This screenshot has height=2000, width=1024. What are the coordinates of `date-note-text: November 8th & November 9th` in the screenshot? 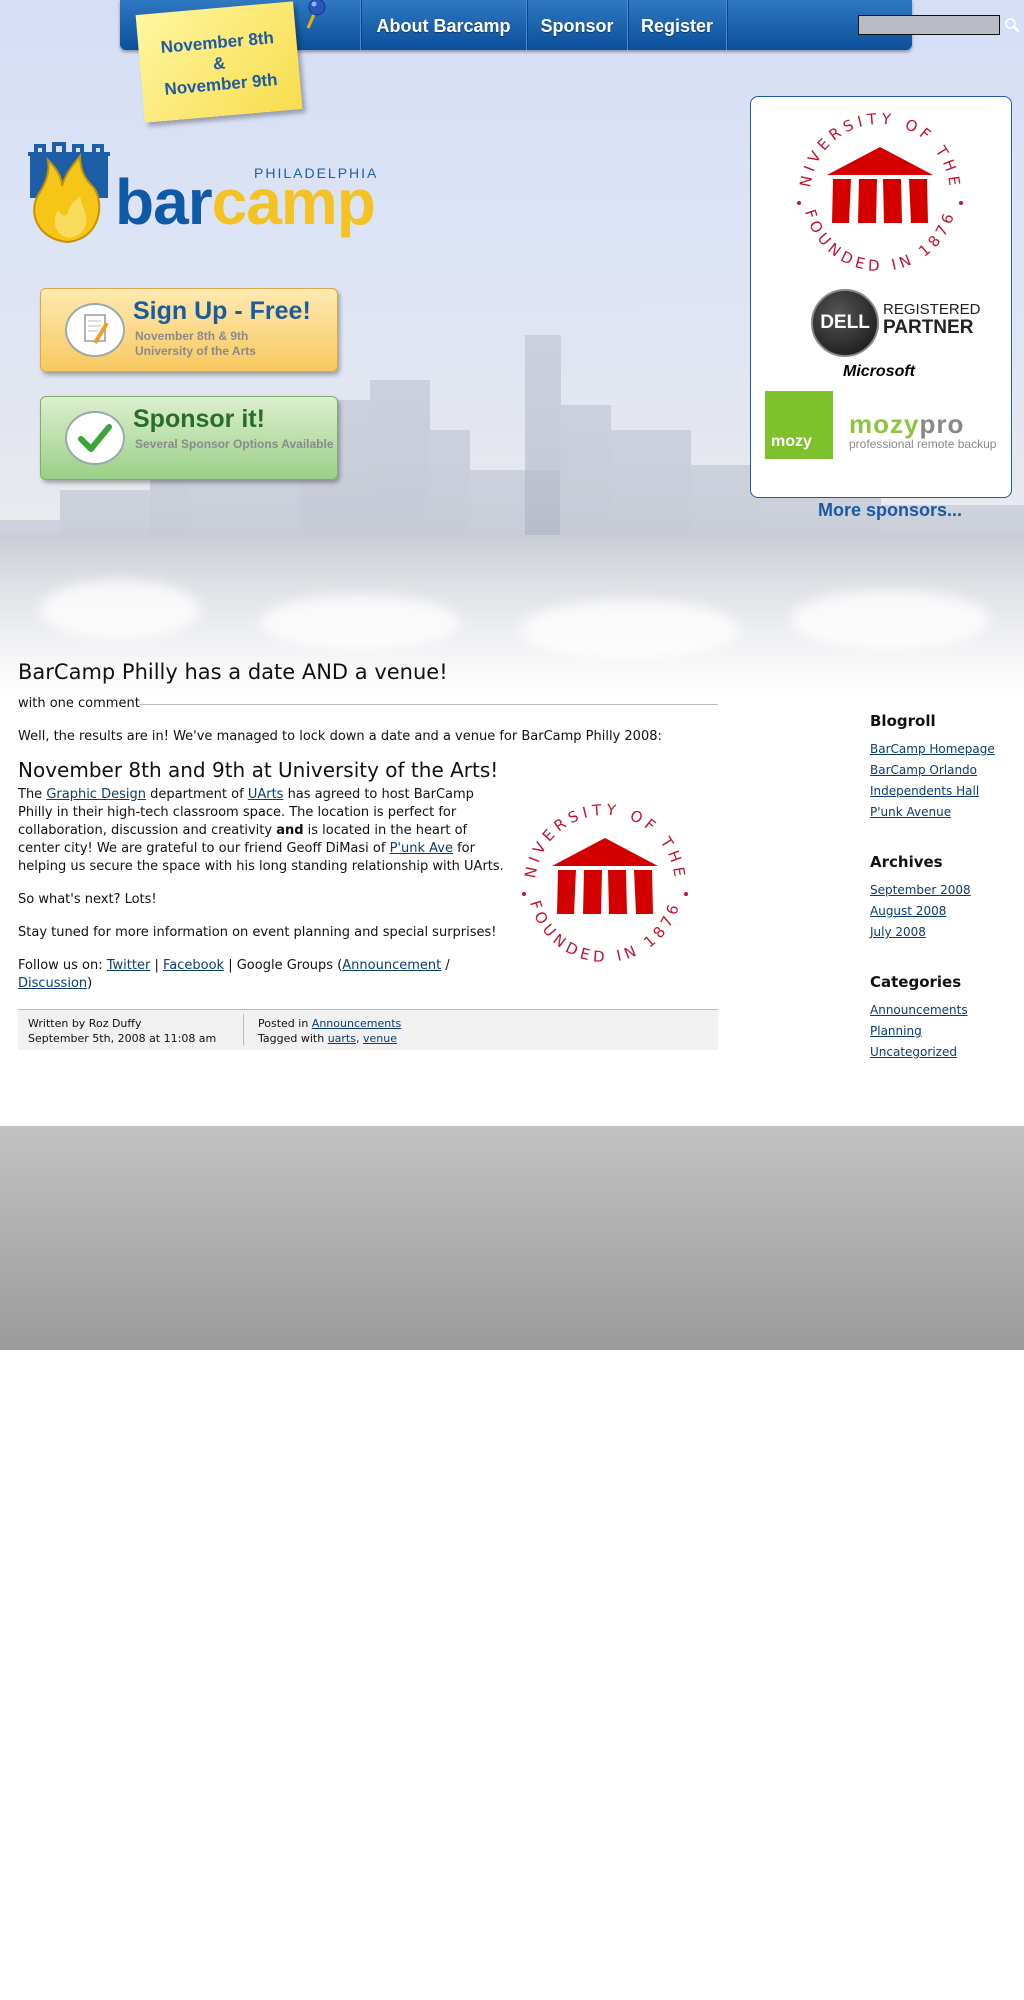 It's located at (219, 63).